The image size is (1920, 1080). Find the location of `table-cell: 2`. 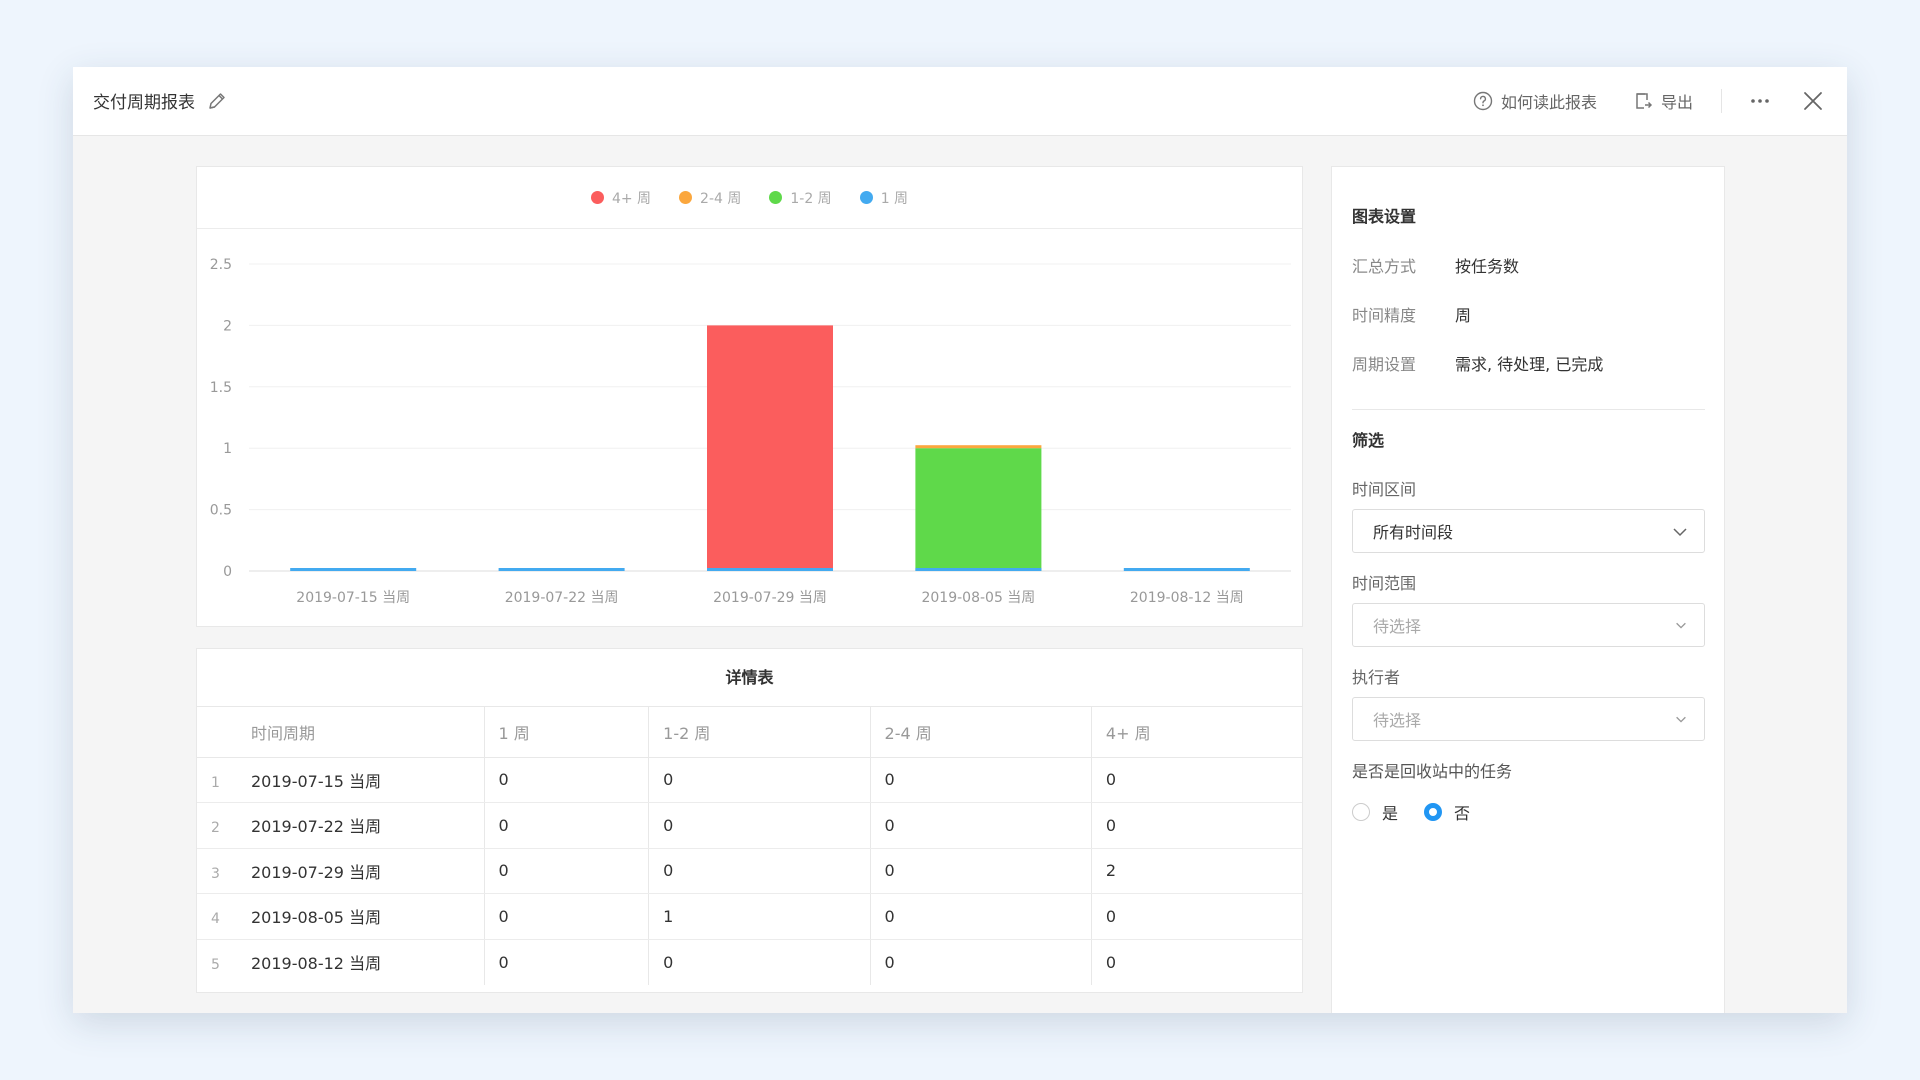

table-cell: 2 is located at coordinates (1196, 871).